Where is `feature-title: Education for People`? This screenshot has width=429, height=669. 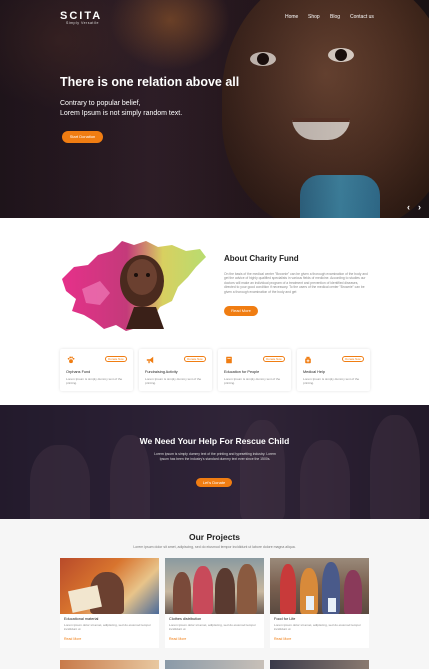 feature-title: Education for People is located at coordinates (242, 372).